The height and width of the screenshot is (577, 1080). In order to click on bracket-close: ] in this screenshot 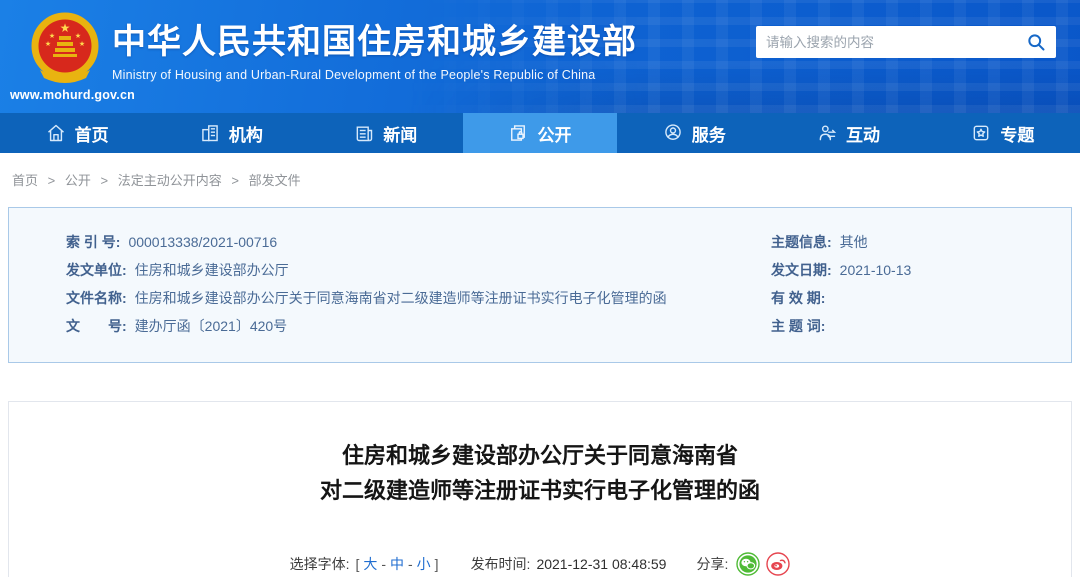, I will do `click(436, 564)`.